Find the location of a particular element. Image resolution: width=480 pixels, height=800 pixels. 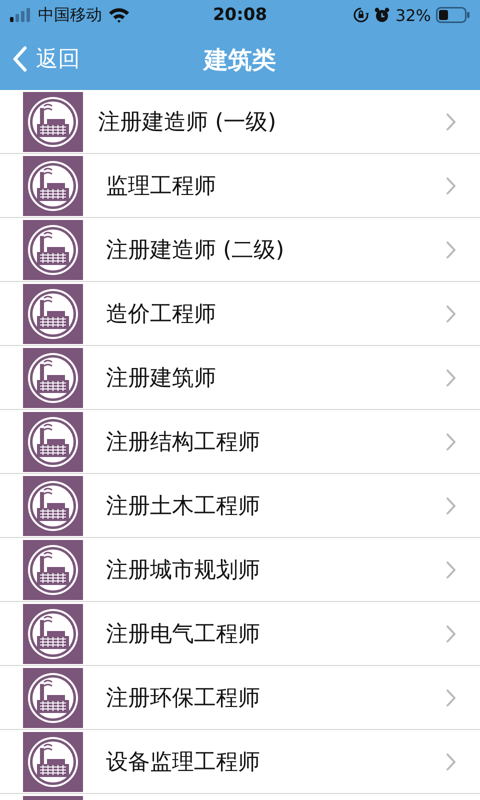

list-item: 设备监理工程师 is located at coordinates (240, 762).